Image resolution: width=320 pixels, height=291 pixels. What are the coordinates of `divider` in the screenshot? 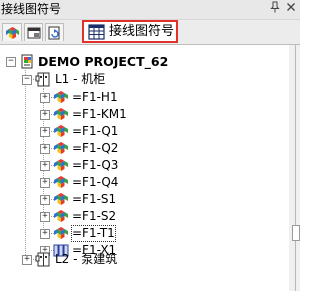 It's located at (295, 168).